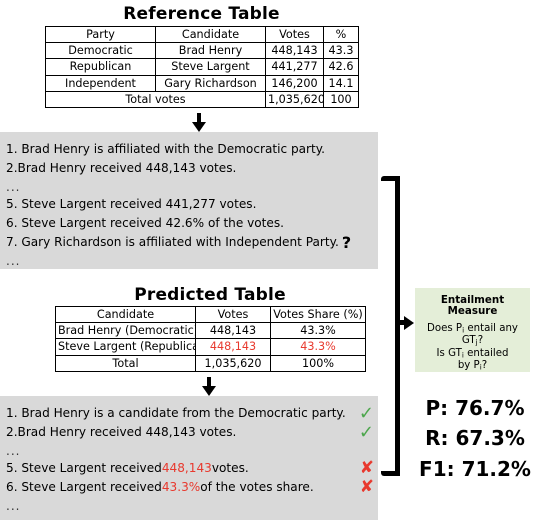  I want to click on table-row: Steve Largent (Republican) 448,143 43.3%, so click(210, 347).